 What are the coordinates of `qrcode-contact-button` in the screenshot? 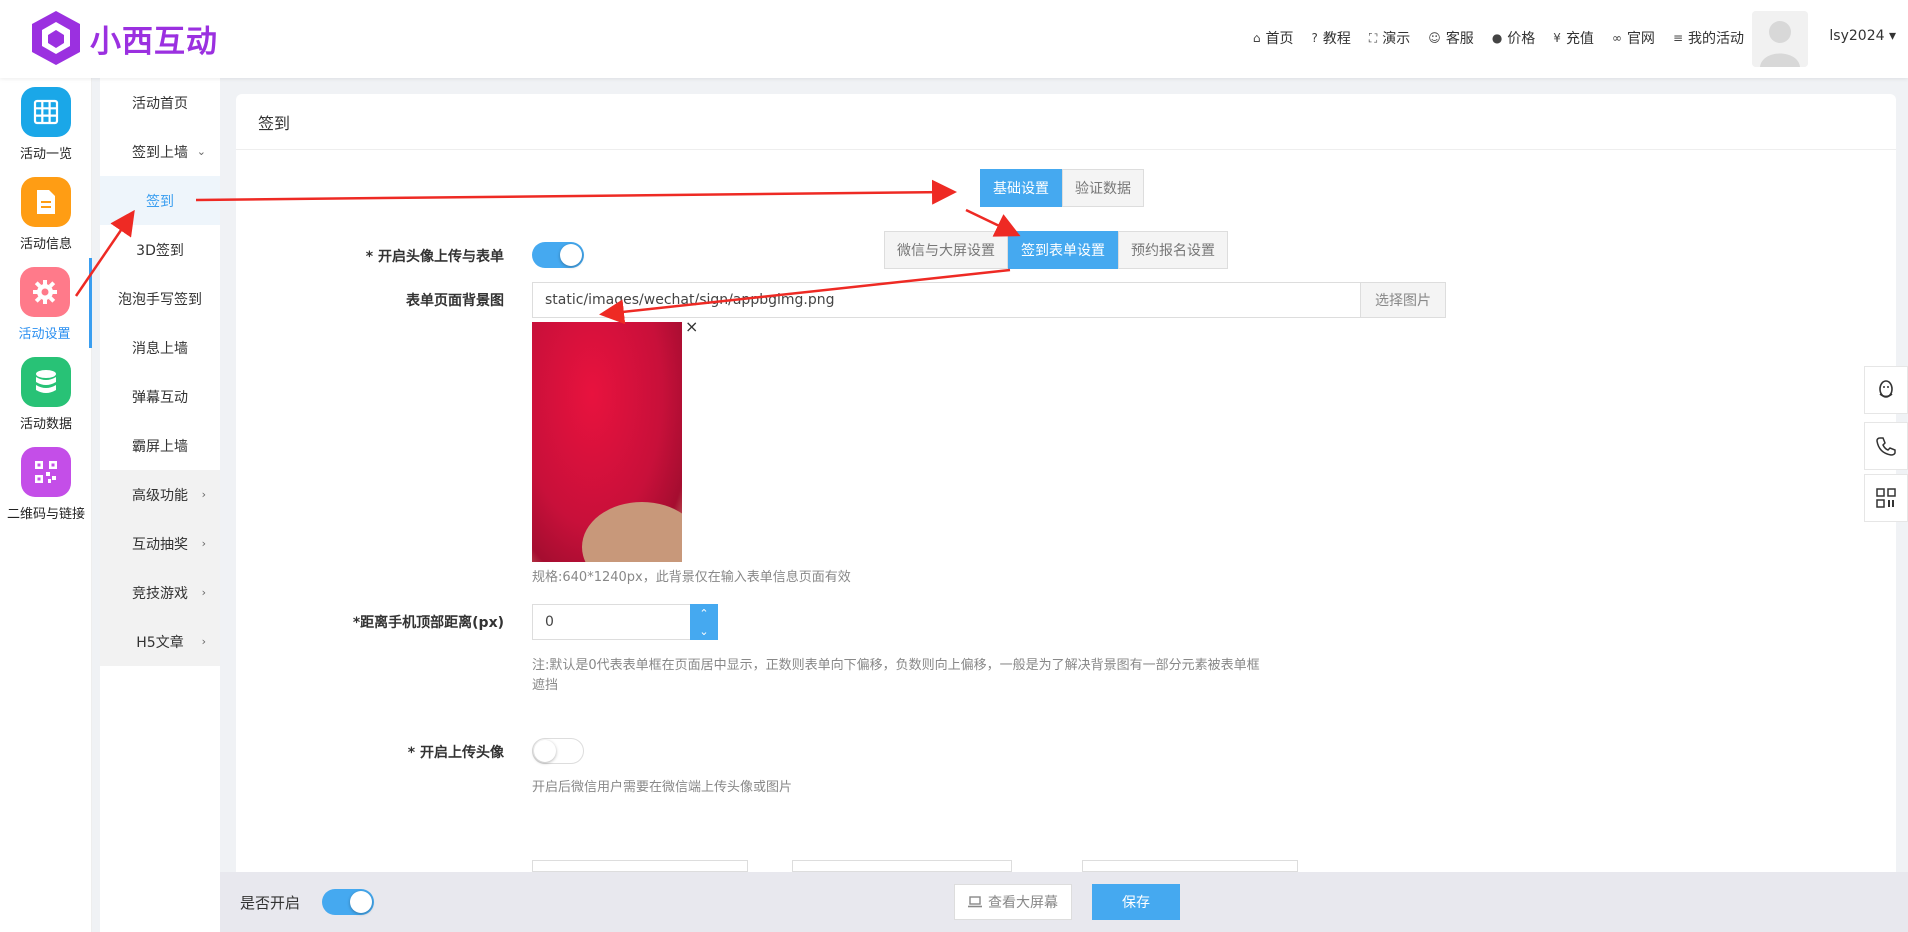 It's located at (1886, 498).